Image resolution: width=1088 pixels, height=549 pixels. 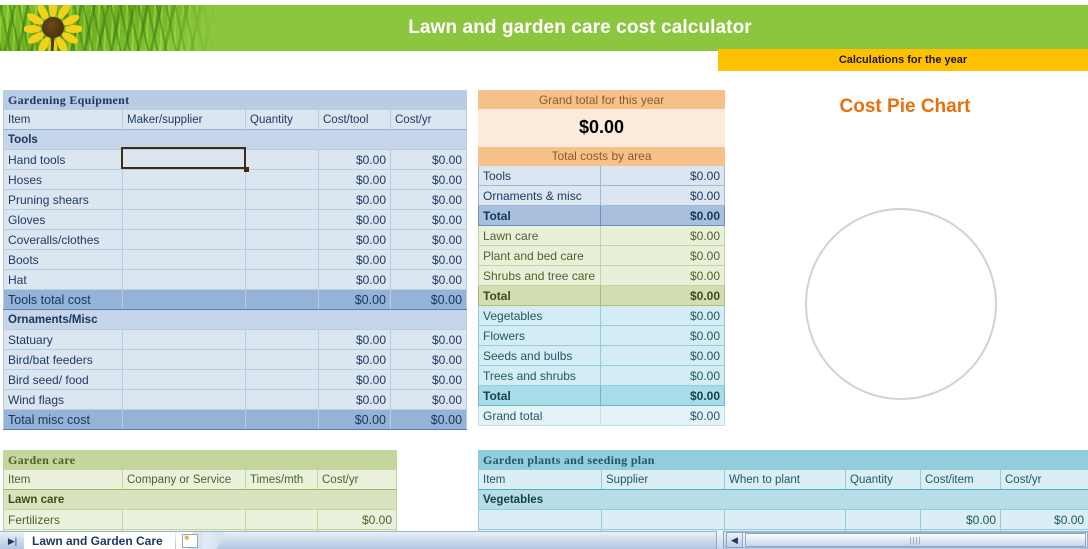 What do you see at coordinates (246, 169) in the screenshot?
I see `fill-handle` at bounding box center [246, 169].